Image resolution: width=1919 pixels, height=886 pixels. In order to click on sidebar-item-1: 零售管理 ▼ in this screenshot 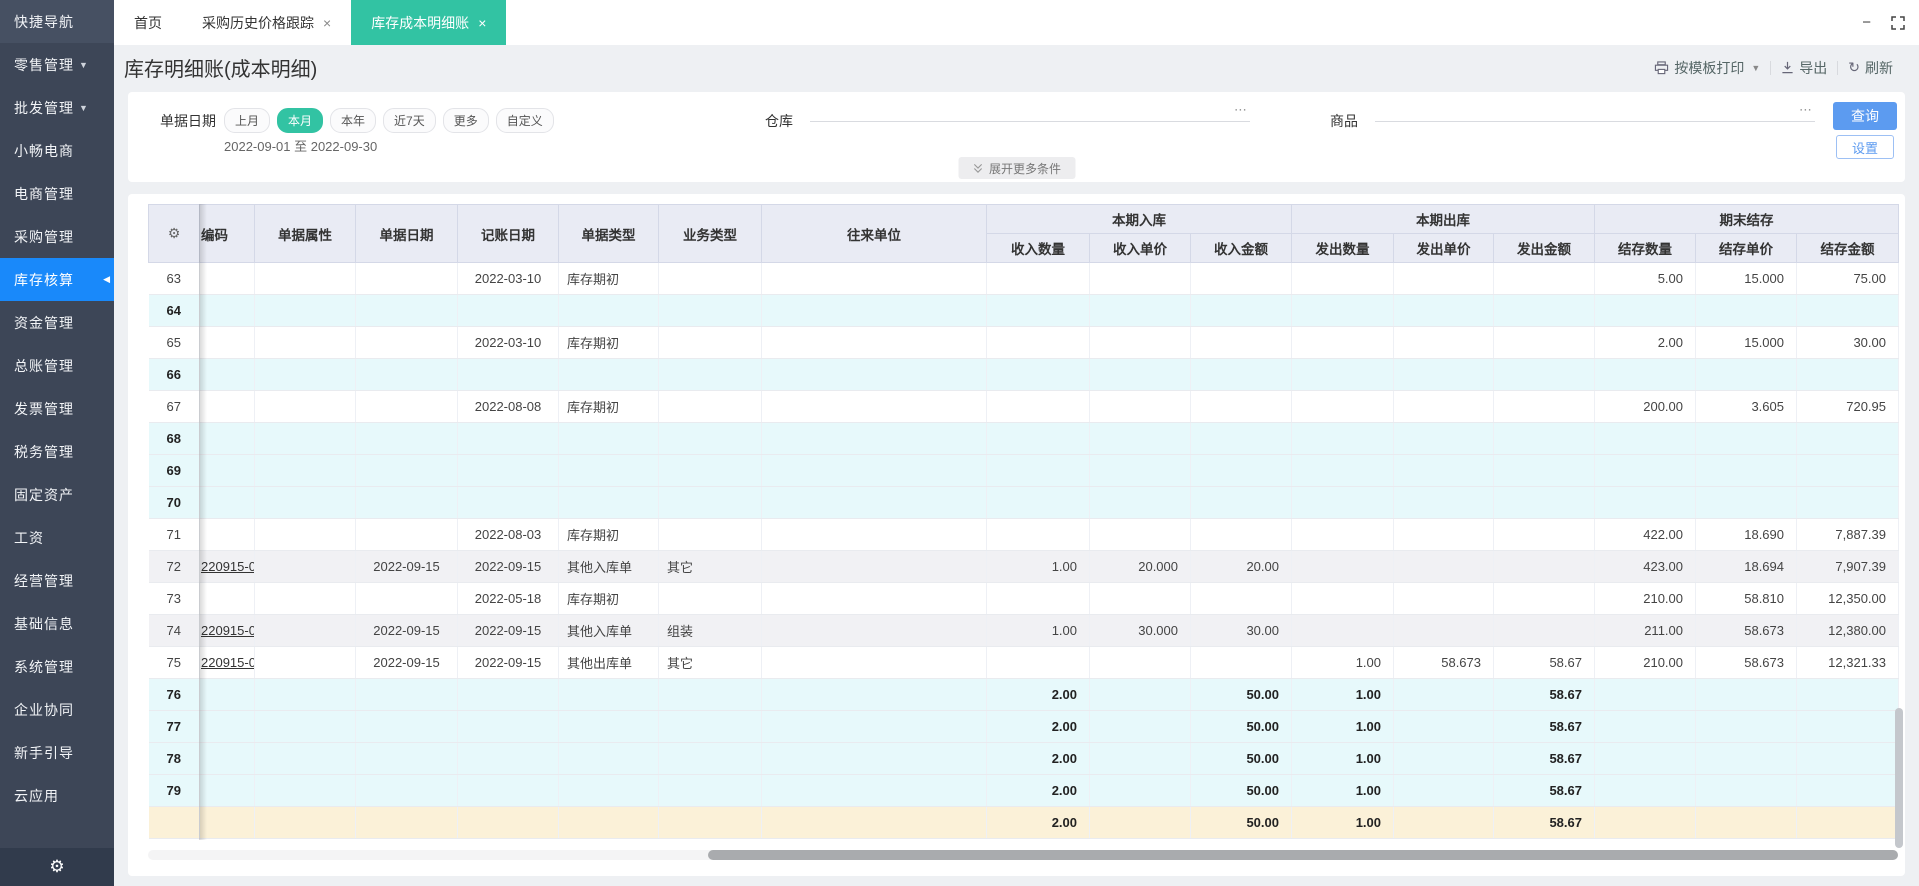, I will do `click(57, 64)`.